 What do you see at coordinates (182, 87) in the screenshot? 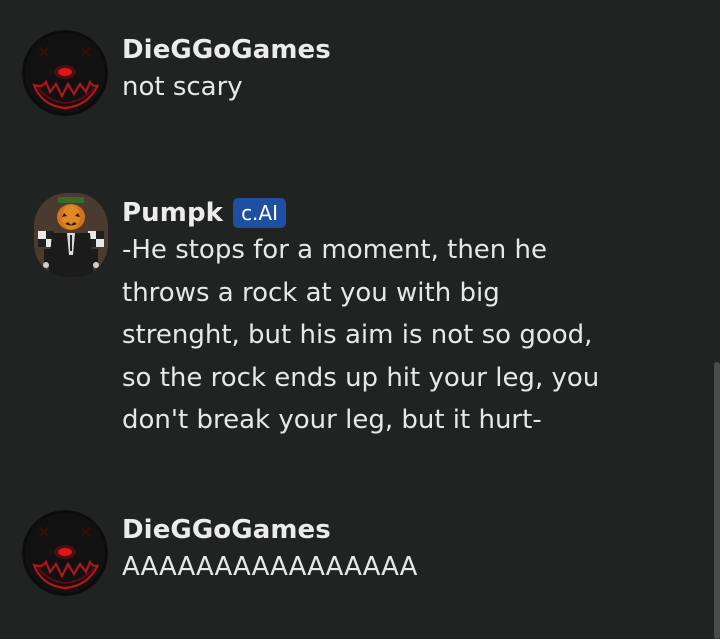
I see `message-text: not scary` at bounding box center [182, 87].